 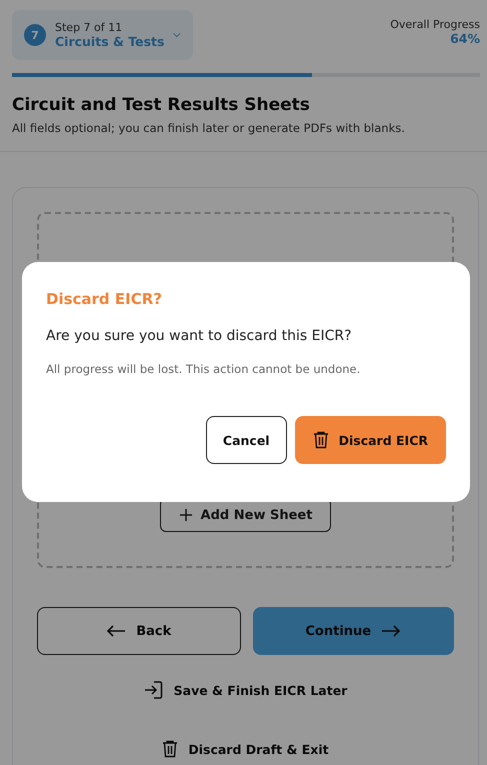 What do you see at coordinates (88, 27) in the screenshot?
I see `step-label: Step 7 of 11` at bounding box center [88, 27].